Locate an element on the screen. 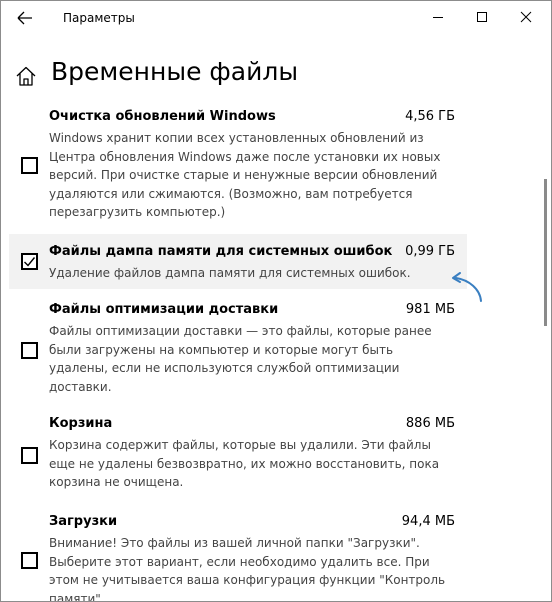  back-arrow-icon is located at coordinates (24, 18).